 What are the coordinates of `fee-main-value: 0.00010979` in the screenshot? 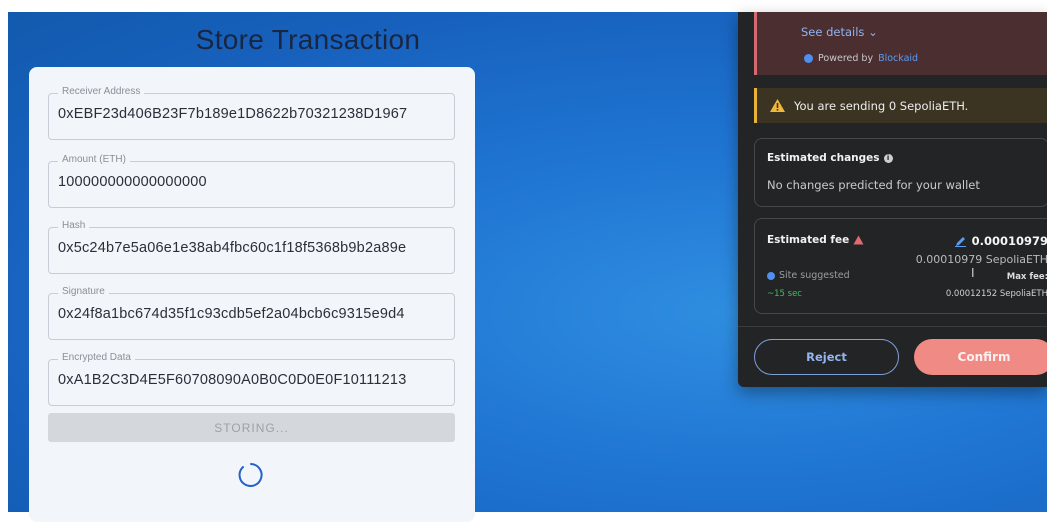 It's located at (1000, 241).